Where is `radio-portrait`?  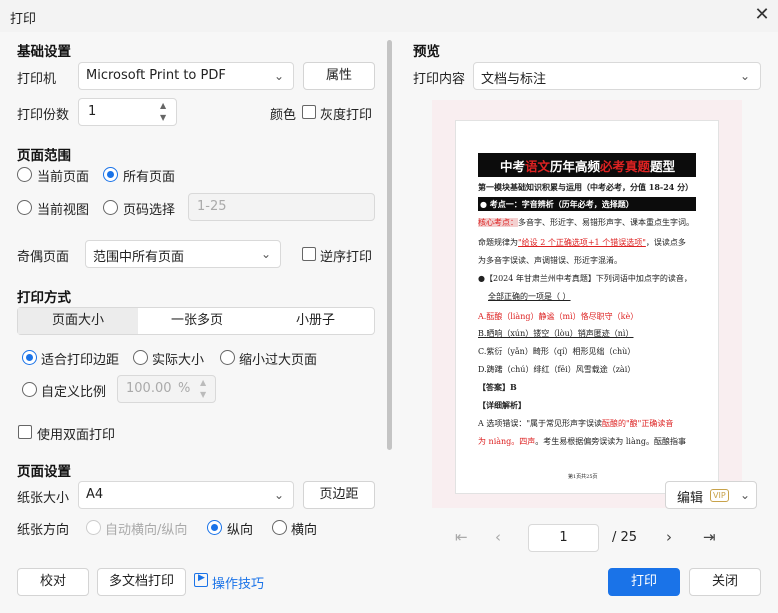
radio-portrait is located at coordinates (214, 527).